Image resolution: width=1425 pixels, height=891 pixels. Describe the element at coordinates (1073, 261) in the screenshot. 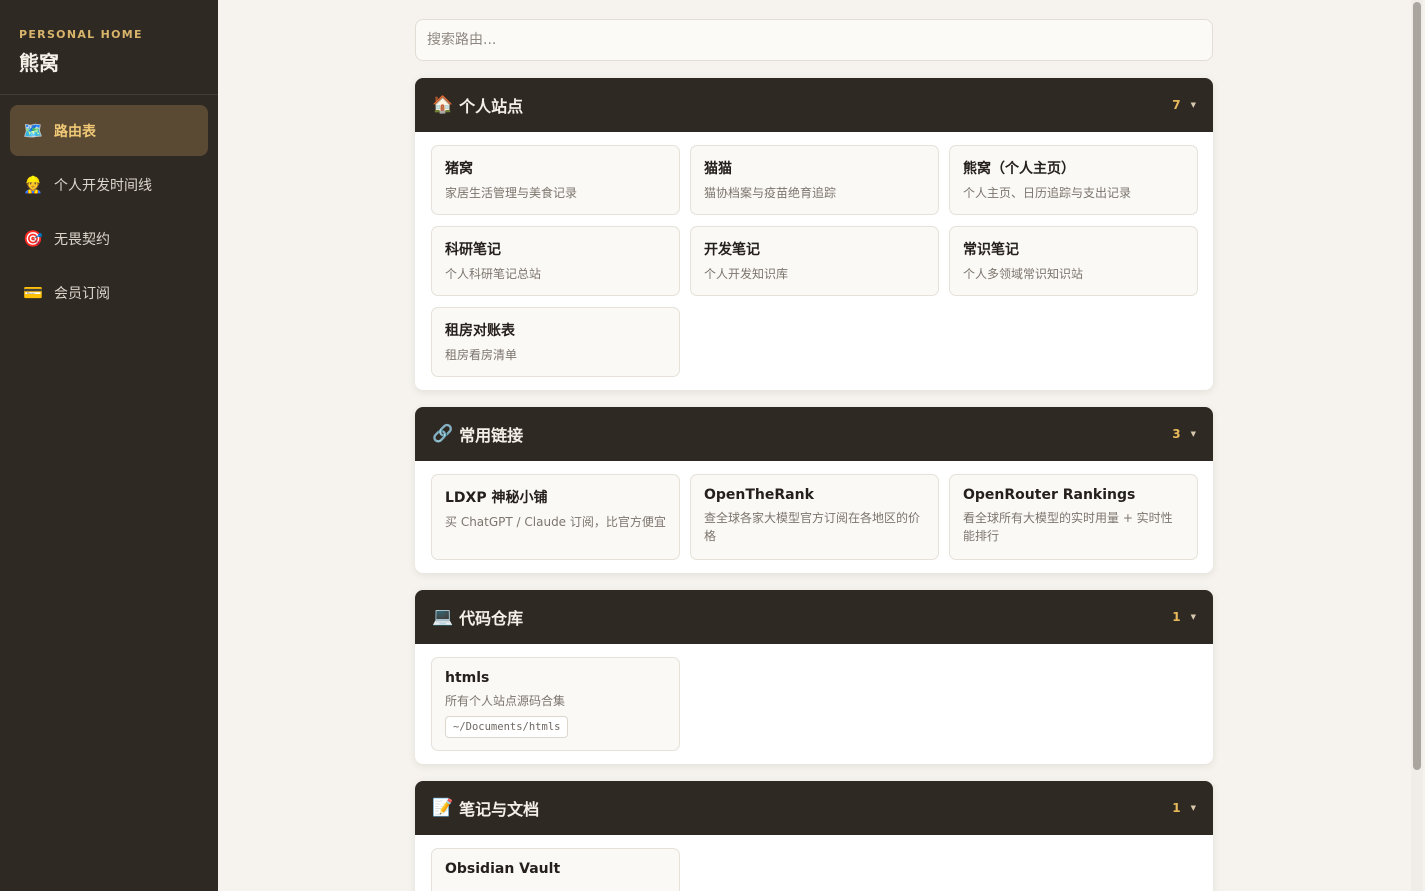

I see `route-card: 常识笔记 个人多领域常识知识站` at that location.